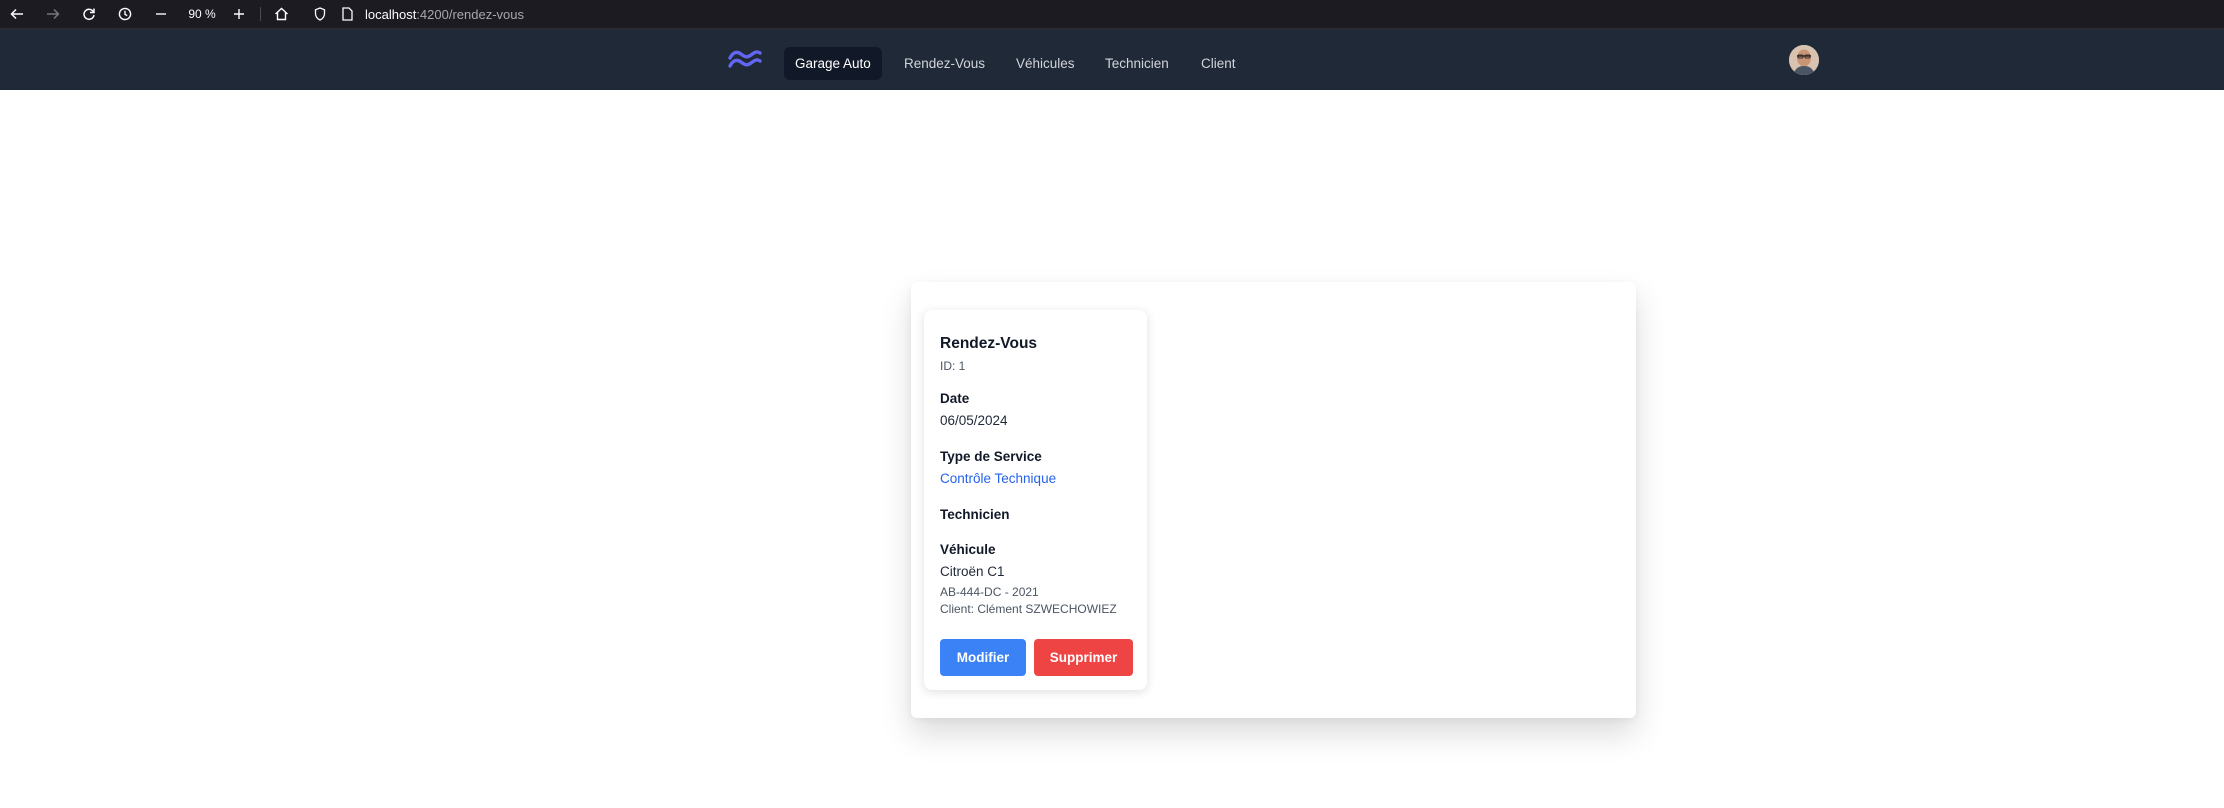 This screenshot has width=2224, height=808. I want to click on history-icon, so click(125, 14).